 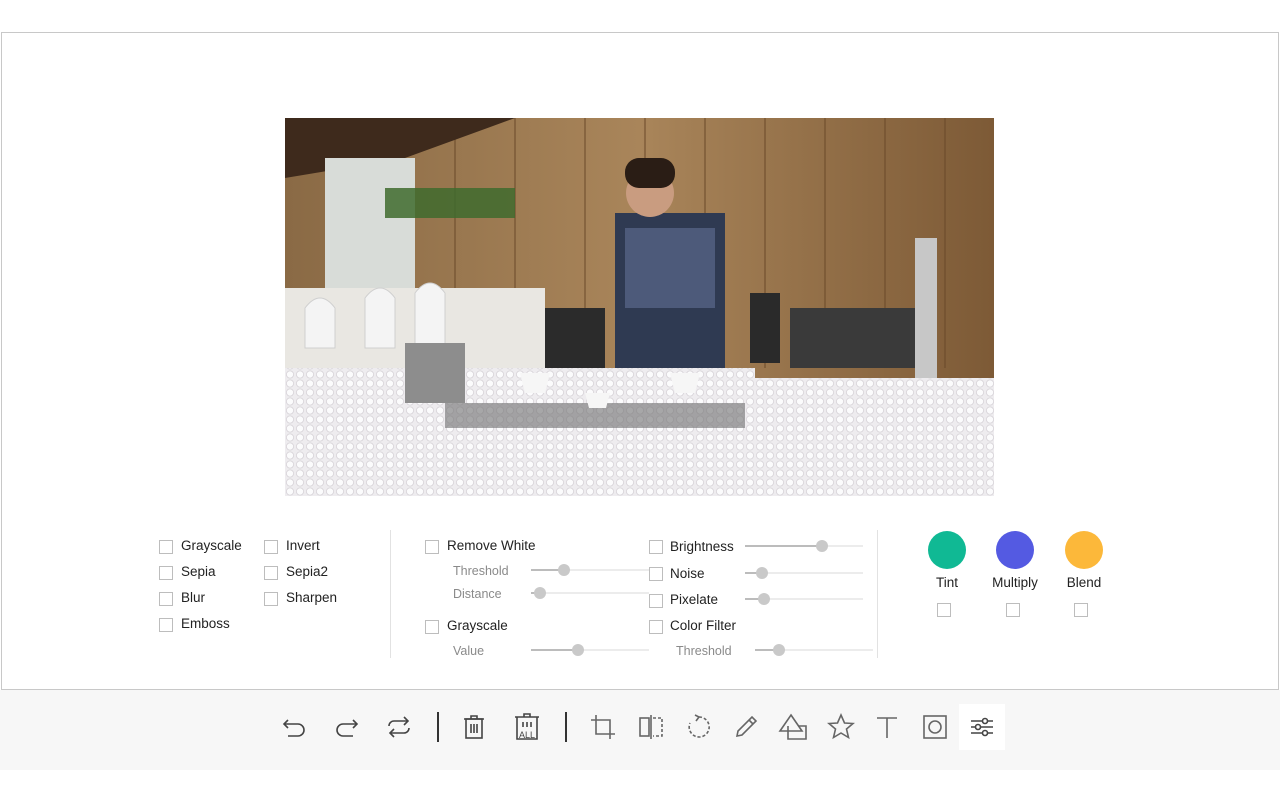 I want to click on label-invert: Invert, so click(x=303, y=545).